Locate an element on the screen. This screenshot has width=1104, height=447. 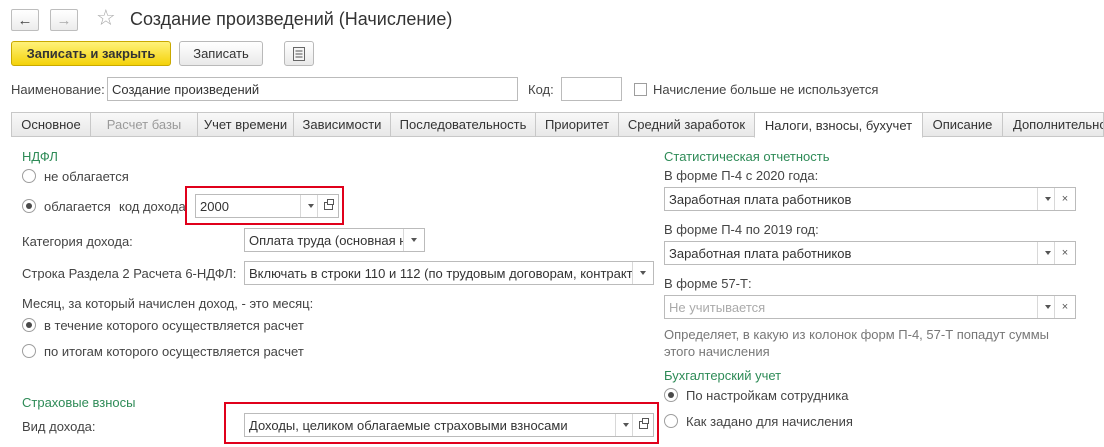
category-value: Оплата труда (основная н is located at coordinates (326, 240).